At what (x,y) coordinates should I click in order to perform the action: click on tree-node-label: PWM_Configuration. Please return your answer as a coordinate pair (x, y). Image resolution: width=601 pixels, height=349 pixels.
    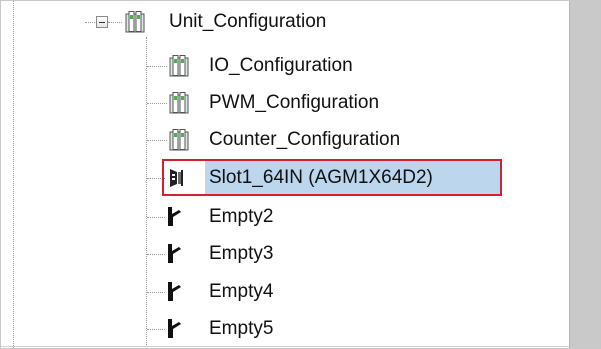
    Looking at the image, I should click on (294, 102).